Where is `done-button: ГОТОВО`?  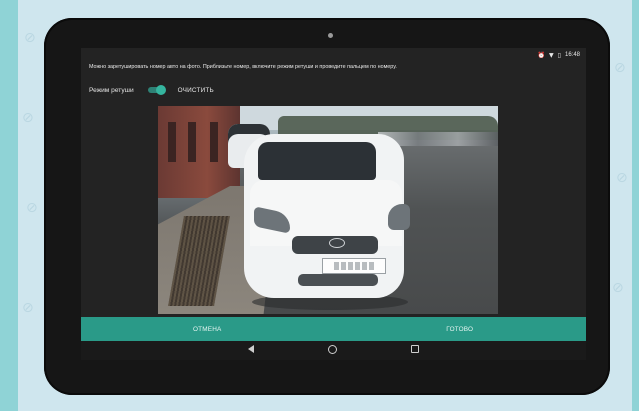 done-button: ГОТОВО is located at coordinates (460, 329).